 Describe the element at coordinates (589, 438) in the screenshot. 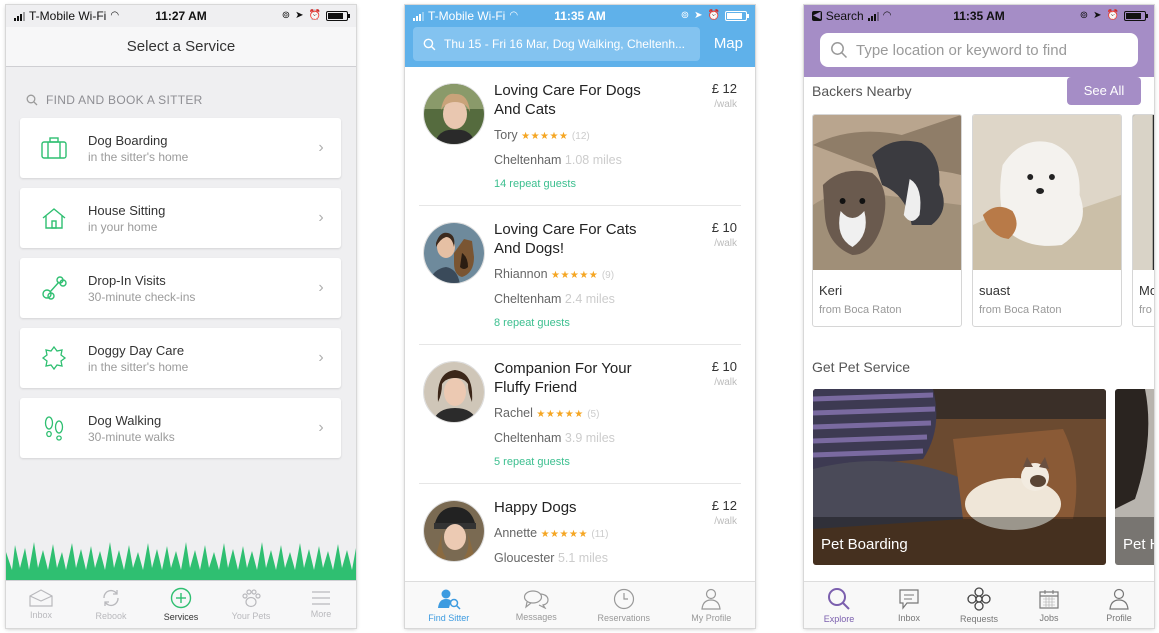

I see `distance: 3.9 miles` at that location.